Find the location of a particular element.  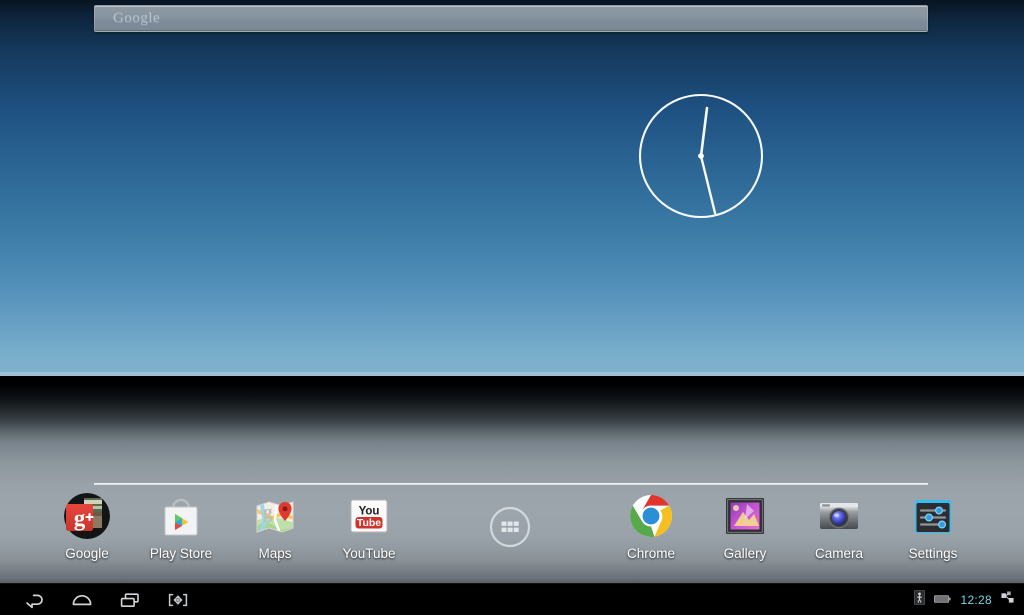

dock-label-gallery: Gallery is located at coordinates (745, 553).